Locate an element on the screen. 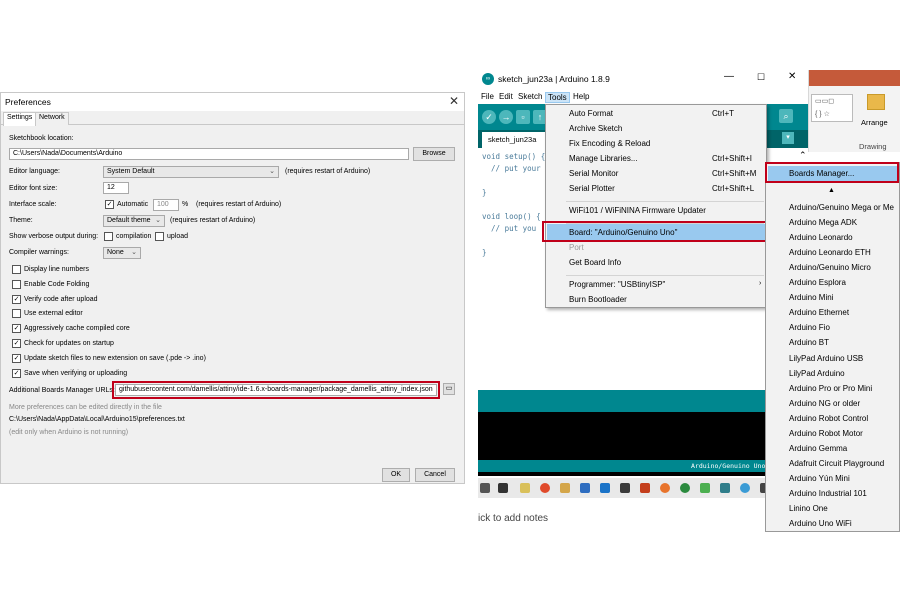 The width and height of the screenshot is (900, 600). upload-icon: → is located at coordinates (506, 117).